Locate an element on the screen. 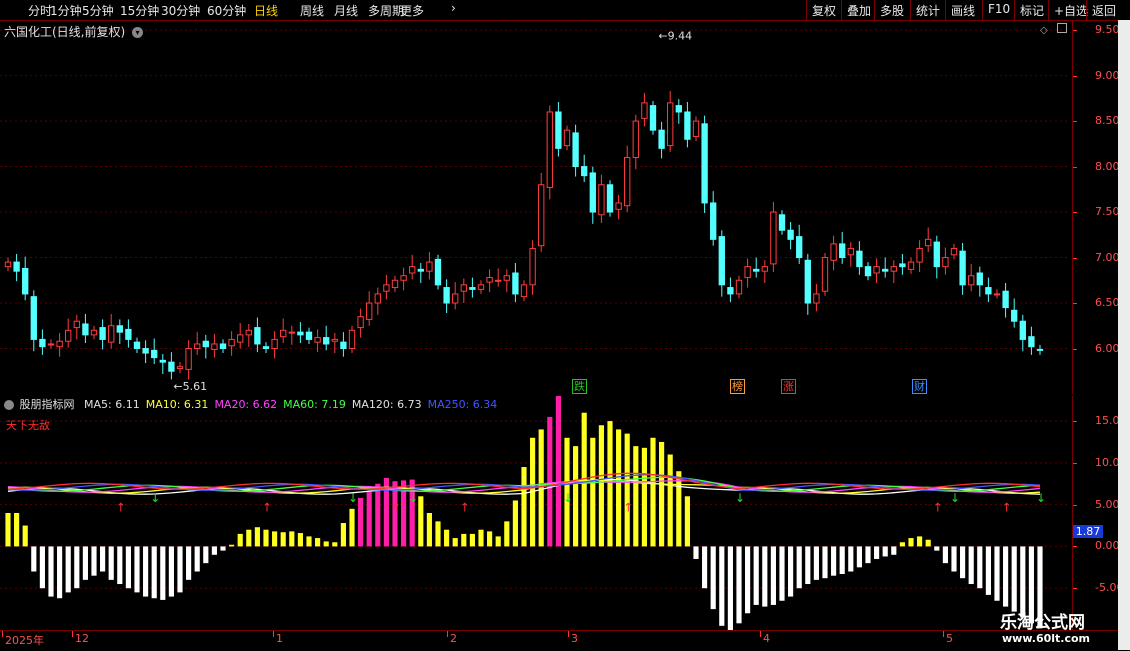  event-marker: 榜 is located at coordinates (737, 386).